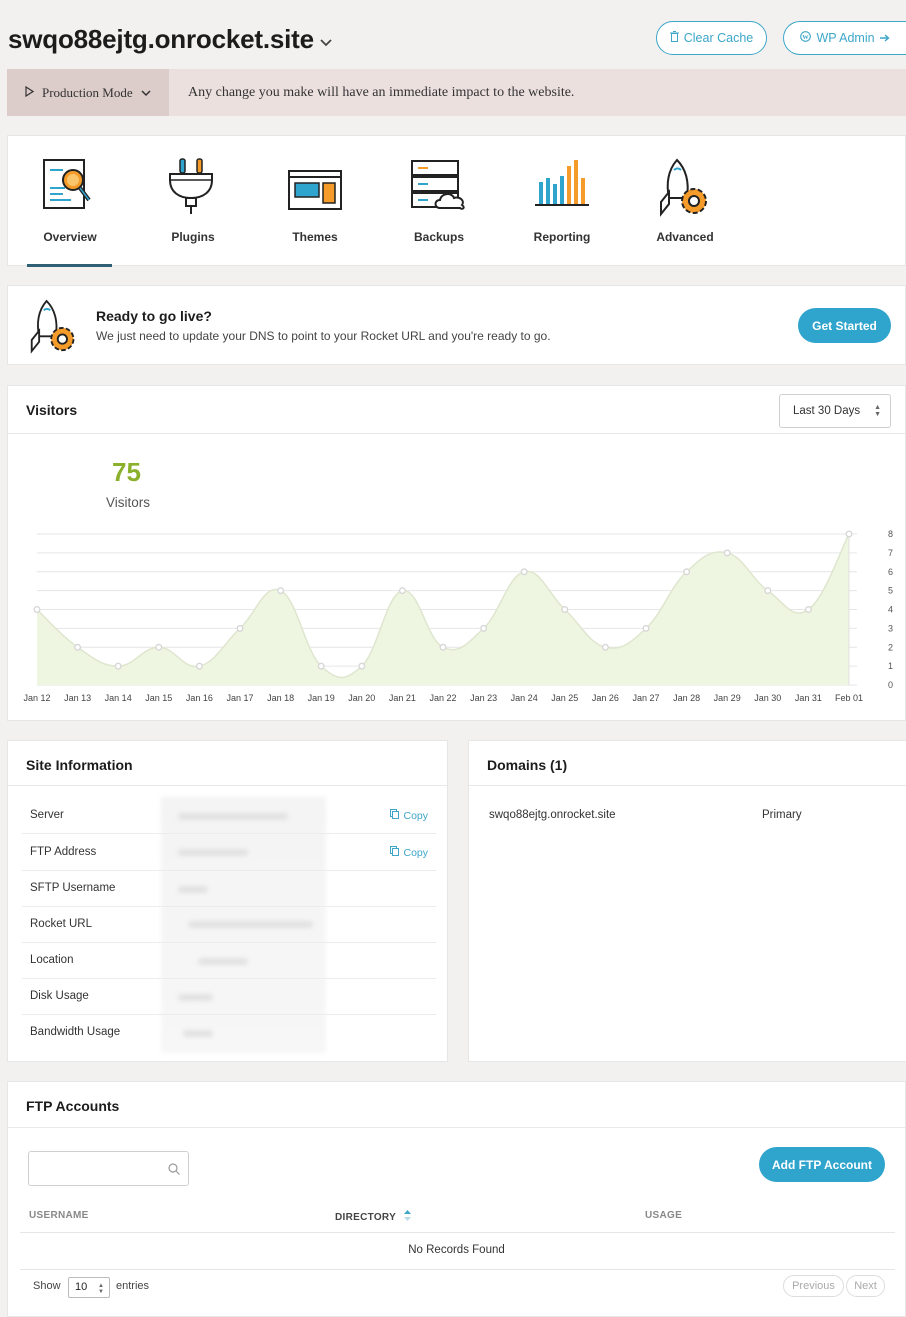 This screenshot has height=1317, width=906. I want to click on date-range-select: Last 30 Days ▲ ▼, so click(835, 411).